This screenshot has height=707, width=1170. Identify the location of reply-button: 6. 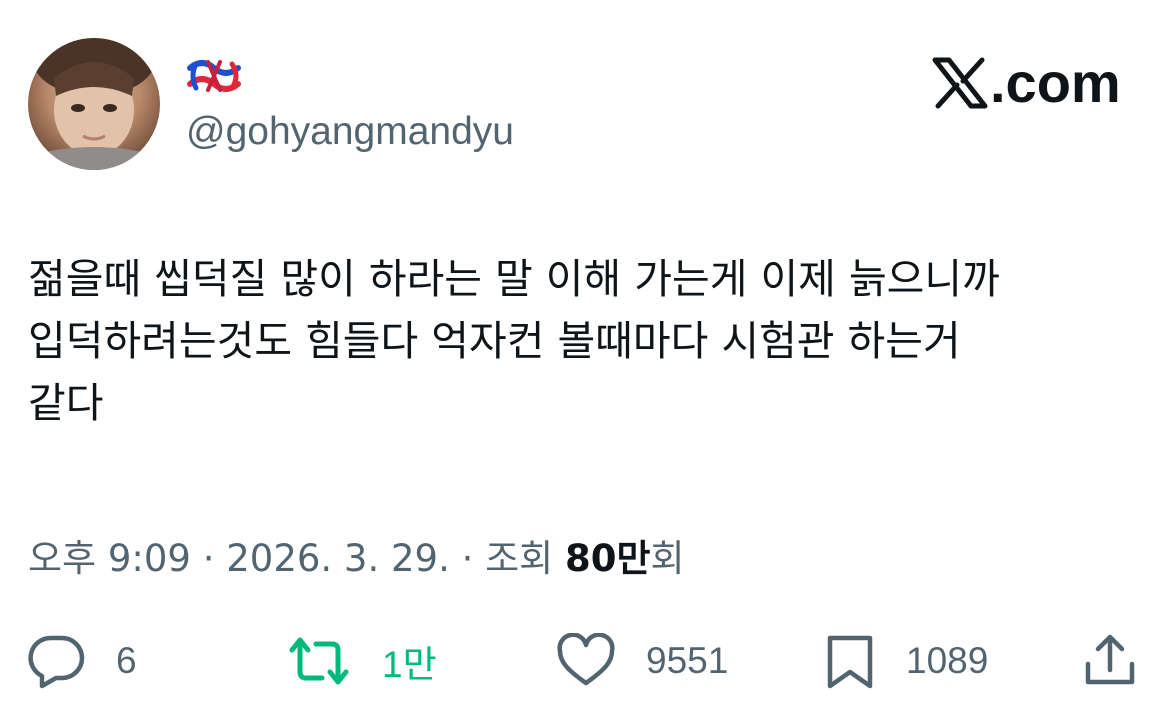
(82, 661).